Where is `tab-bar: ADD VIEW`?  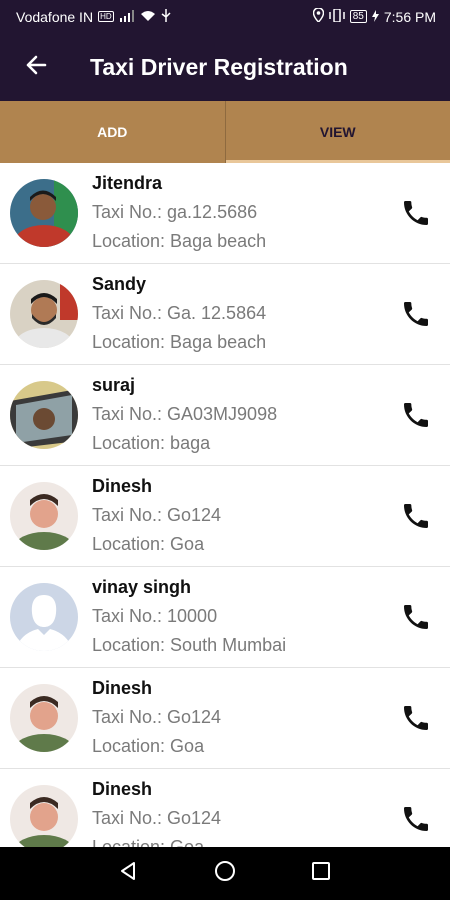 tab-bar: ADD VIEW is located at coordinates (225, 132).